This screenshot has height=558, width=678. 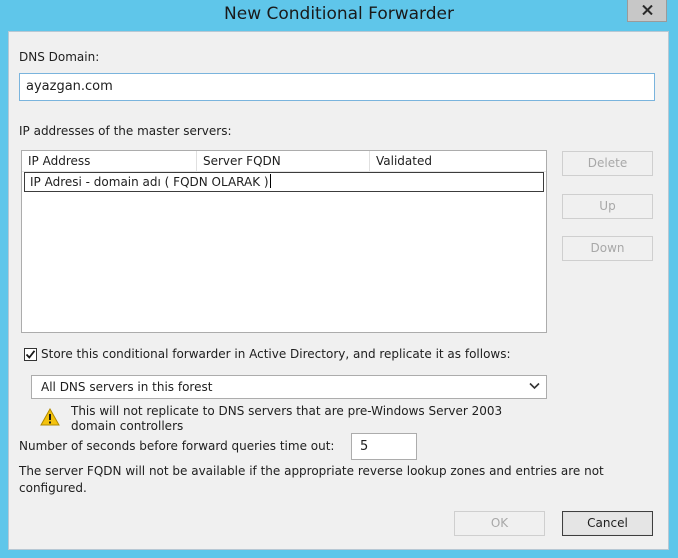 I want to click on column-header-ip-address: IP Address, so click(x=109, y=161).